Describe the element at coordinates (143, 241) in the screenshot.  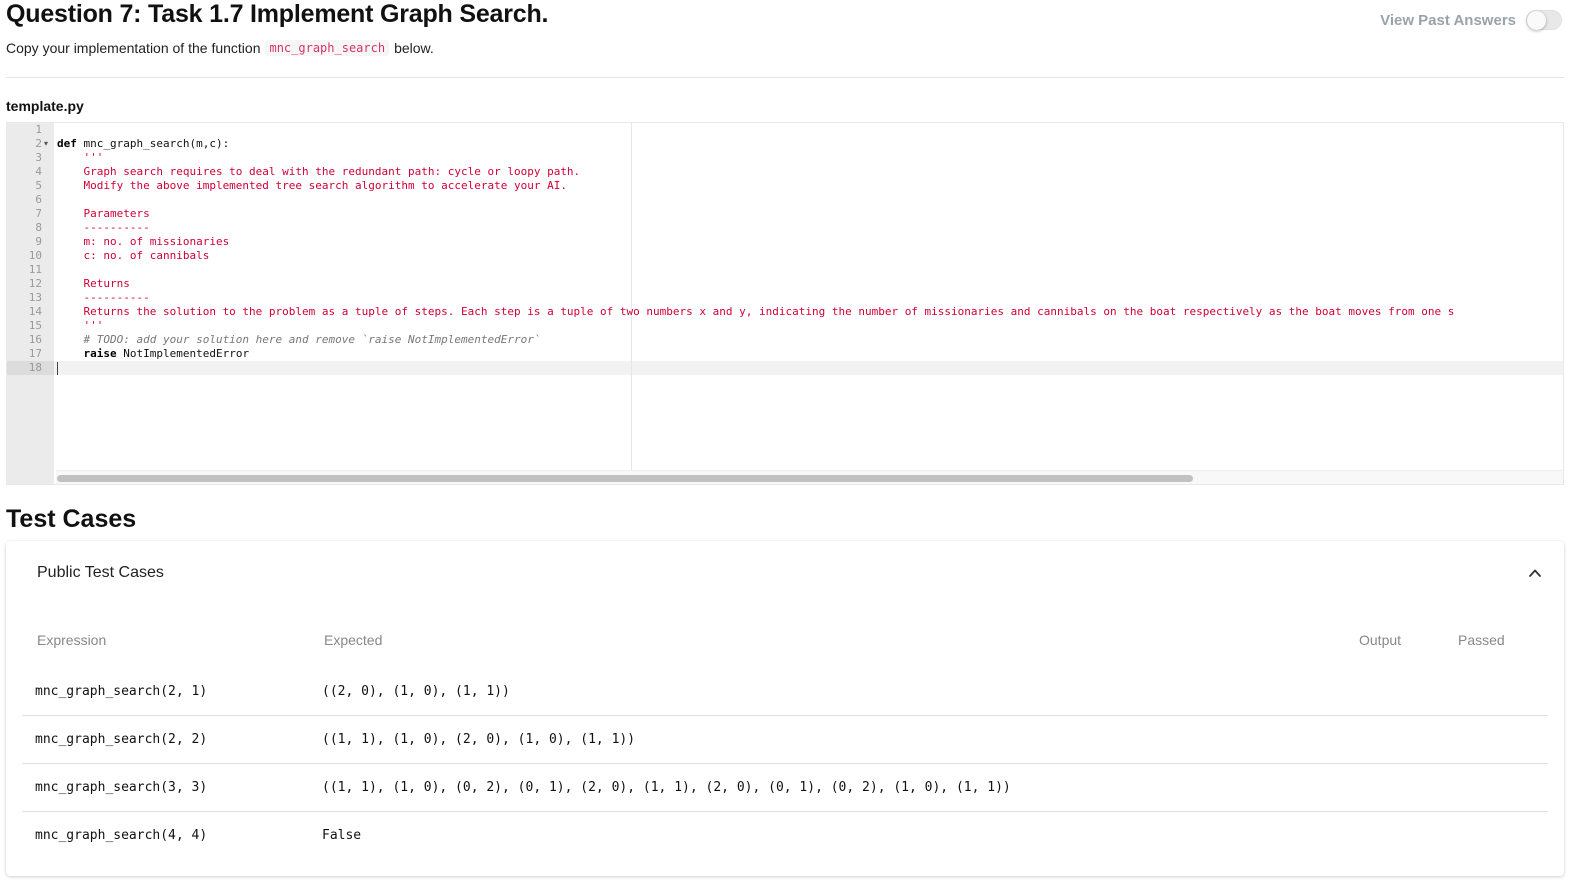
I see `code-line: m: no. of missionaries` at that location.